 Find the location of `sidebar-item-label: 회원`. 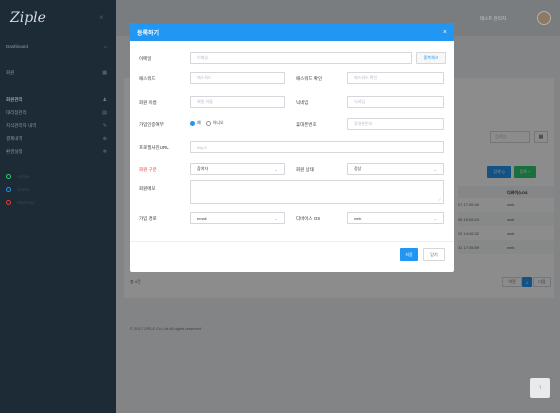

sidebar-item-label: 회원 is located at coordinates (10, 72).